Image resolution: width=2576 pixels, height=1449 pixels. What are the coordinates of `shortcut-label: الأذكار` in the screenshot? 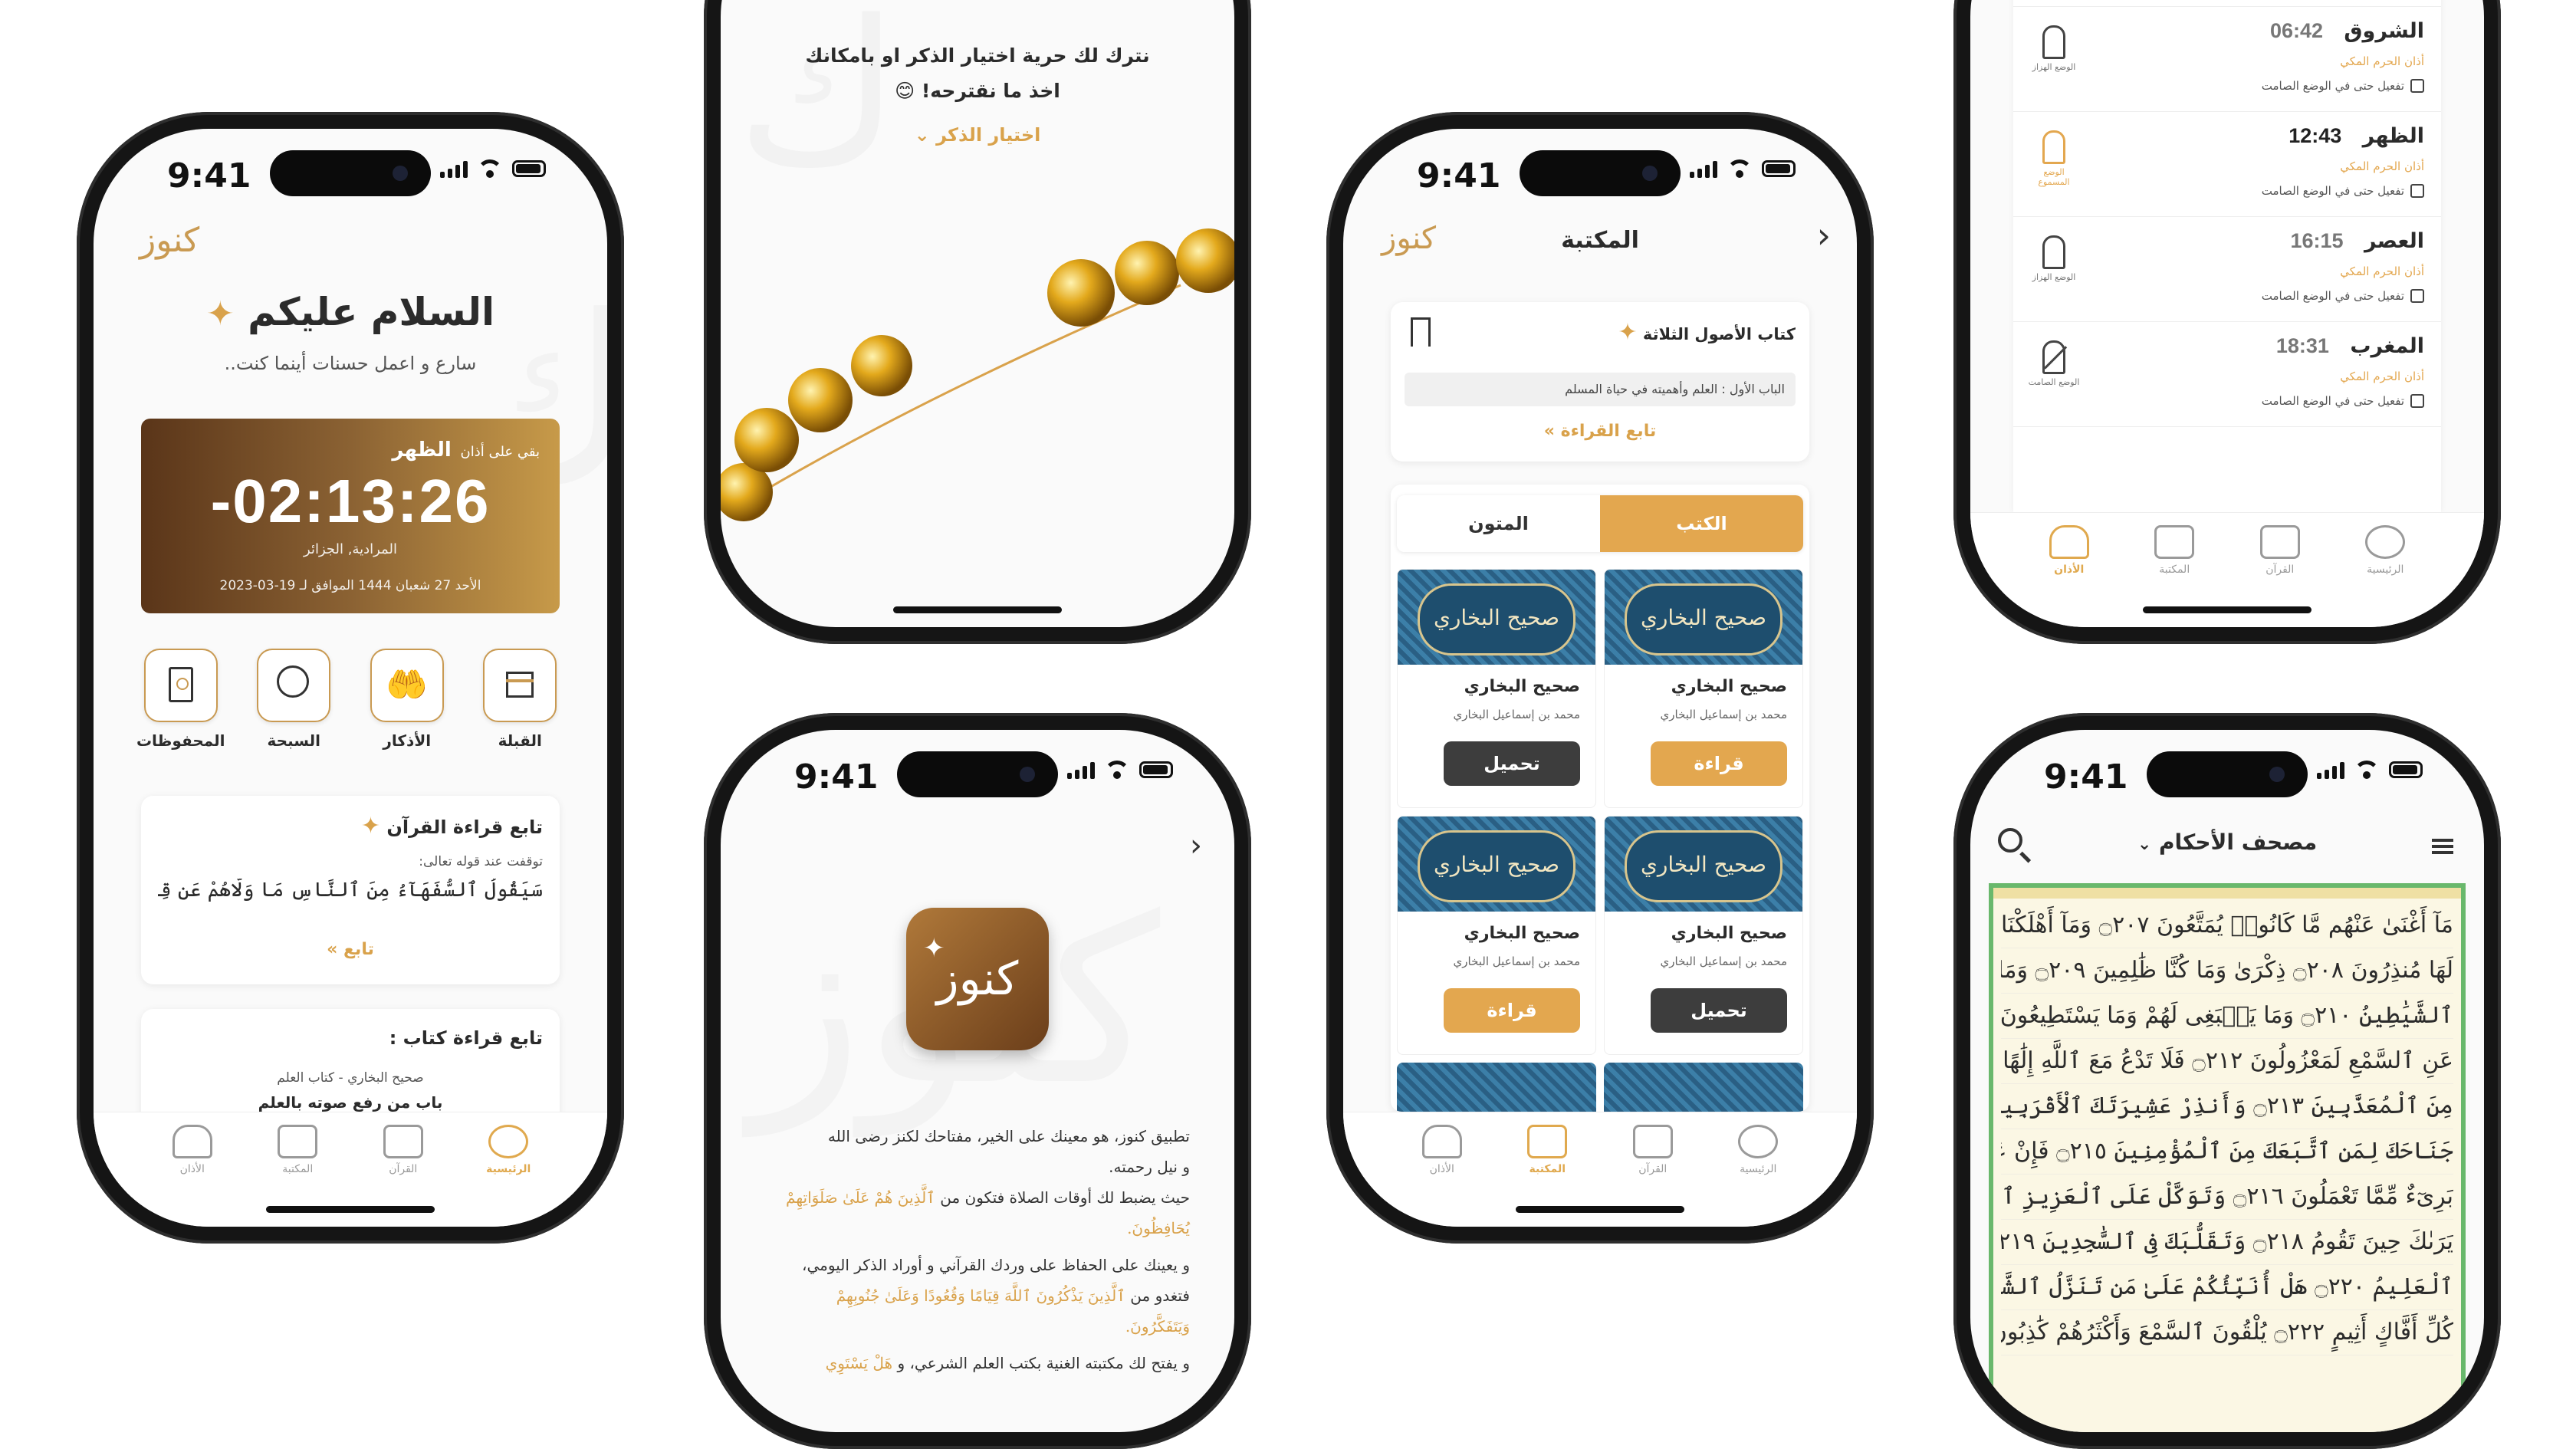 It's located at (407, 741).